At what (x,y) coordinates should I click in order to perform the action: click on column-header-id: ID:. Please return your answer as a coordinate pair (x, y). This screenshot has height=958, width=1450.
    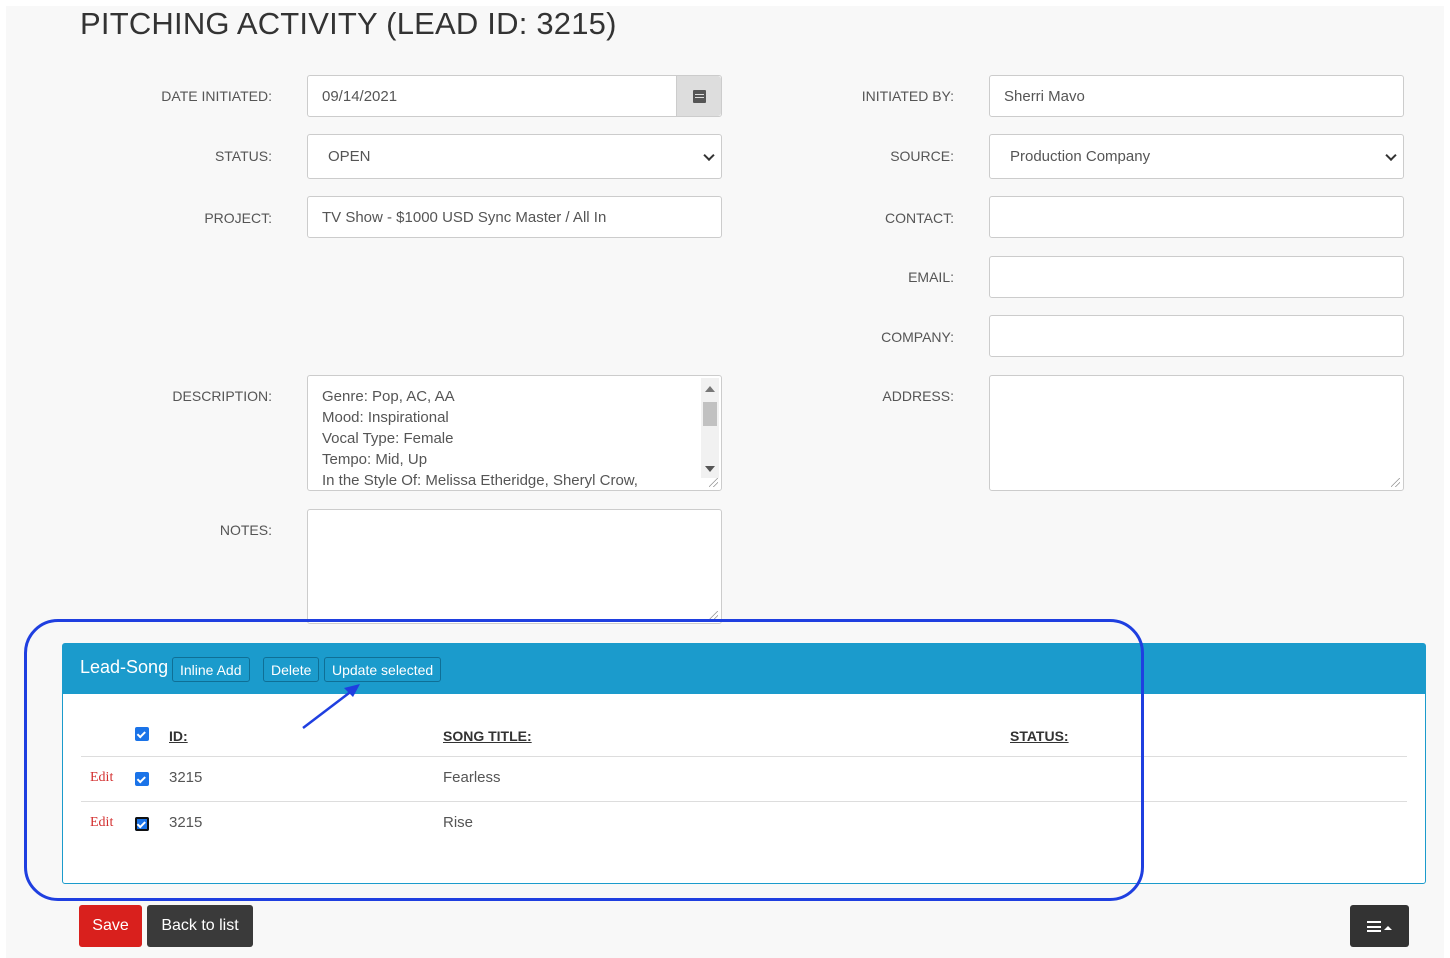
    Looking at the image, I should click on (178, 736).